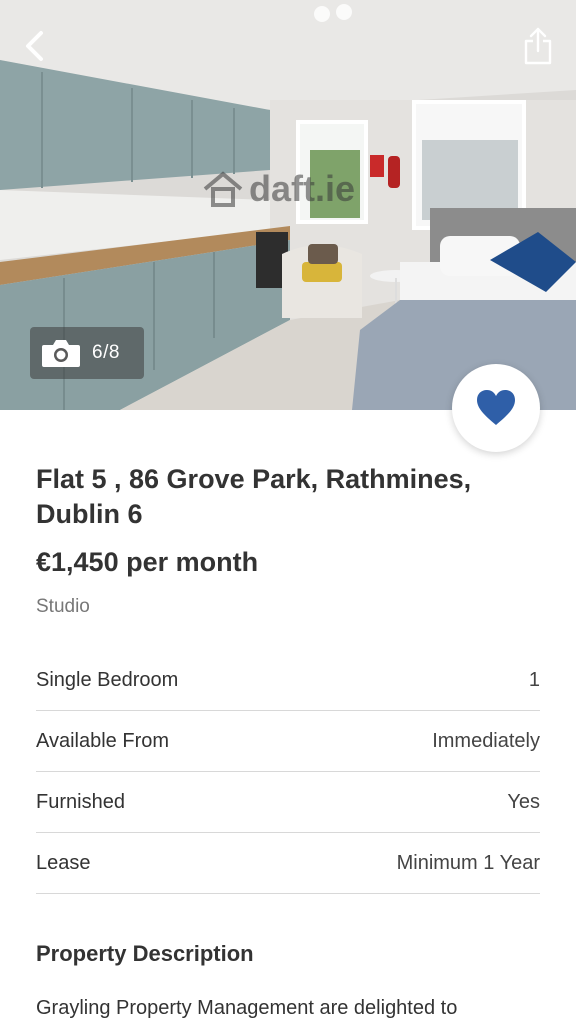  What do you see at coordinates (103, 740) in the screenshot?
I see `detail-label: Available From` at bounding box center [103, 740].